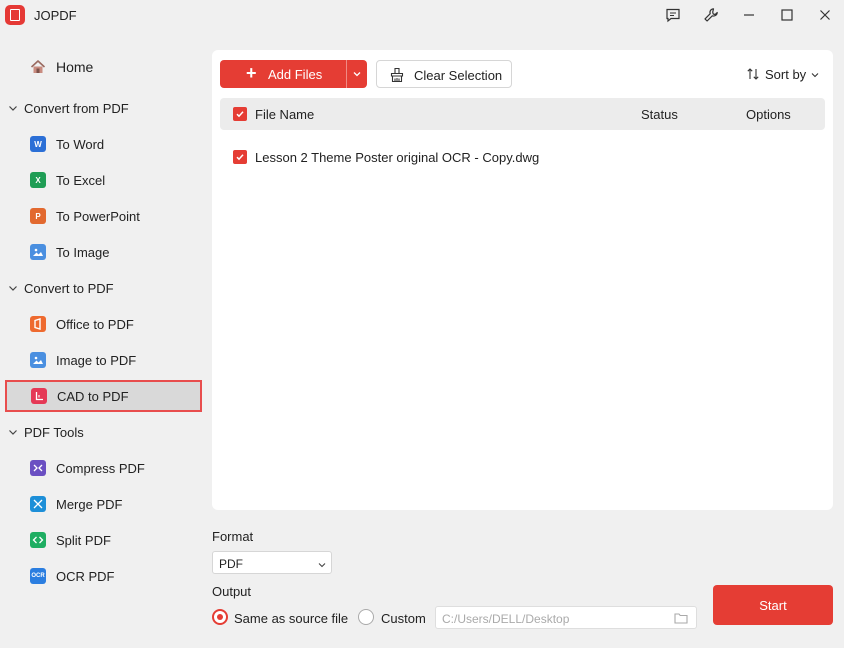 The width and height of the screenshot is (844, 648). Describe the element at coordinates (106, 67) in the screenshot. I see `sidebar-item-home: Home` at that location.